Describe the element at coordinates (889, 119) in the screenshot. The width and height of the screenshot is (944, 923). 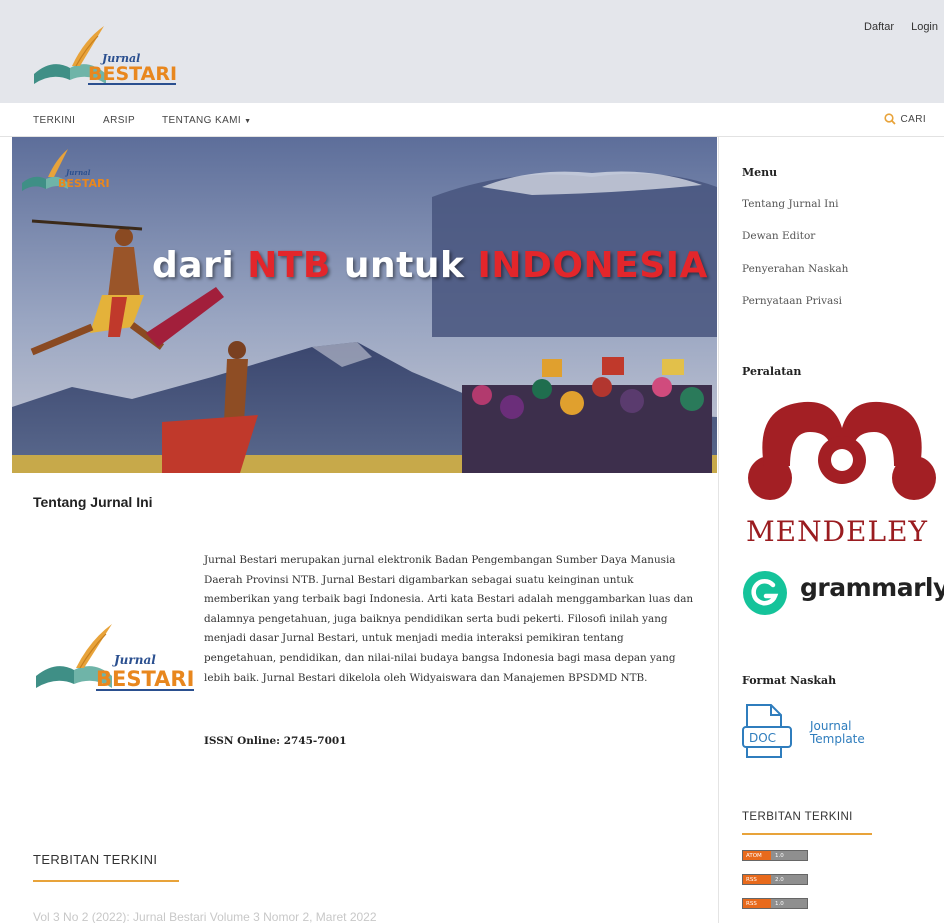
I see `search-icon` at that location.